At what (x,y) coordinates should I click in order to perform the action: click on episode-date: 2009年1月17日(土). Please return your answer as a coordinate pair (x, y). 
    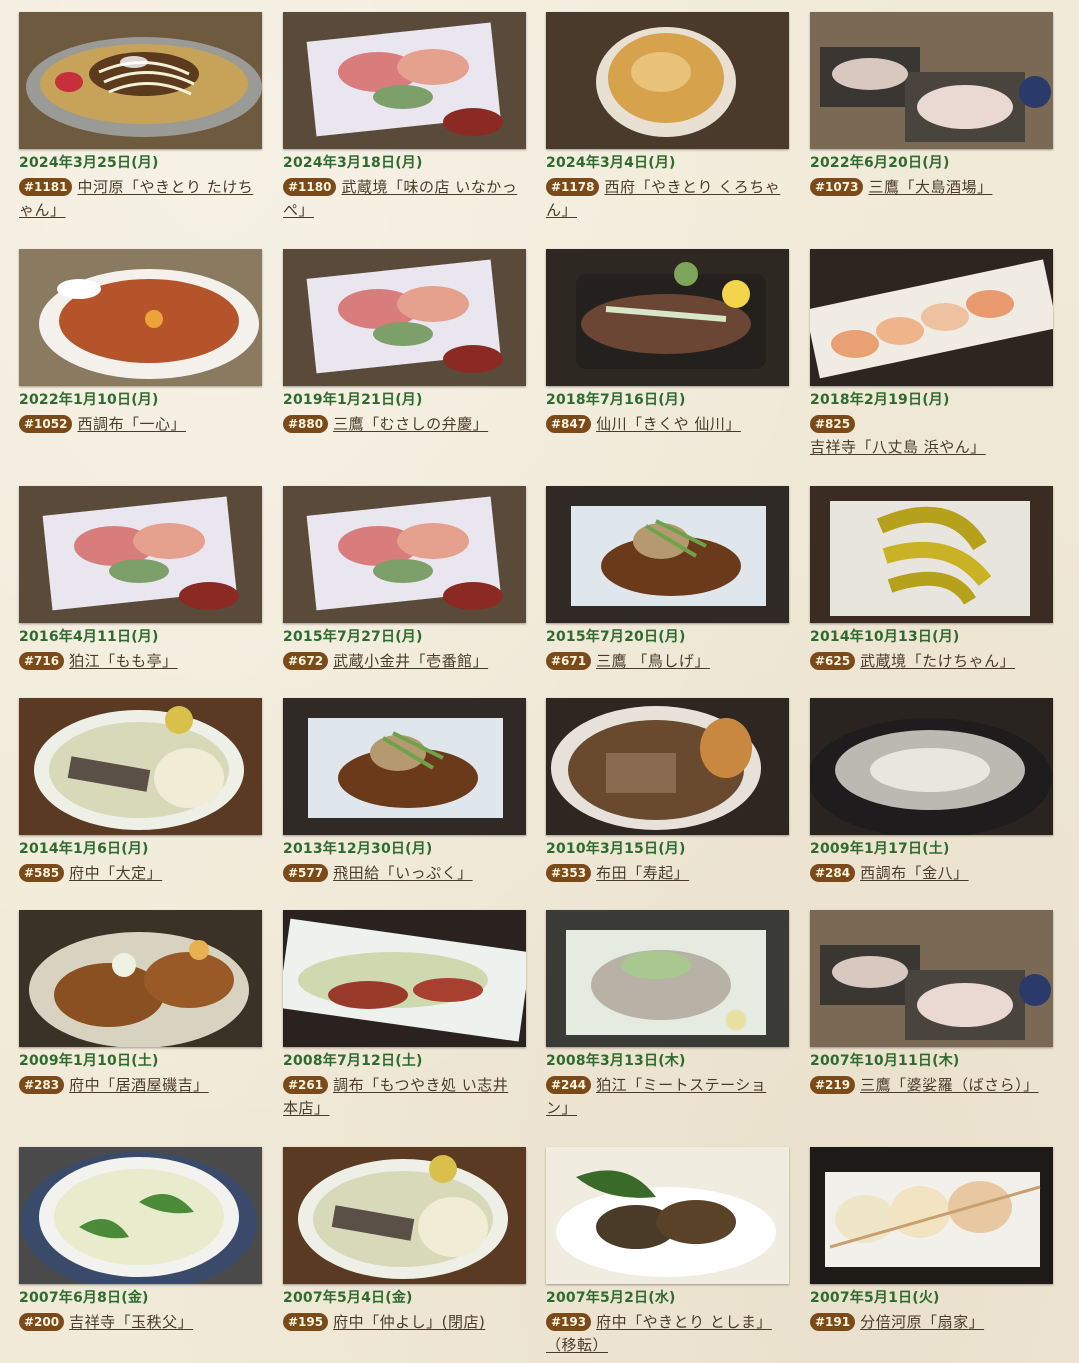
    Looking at the image, I should click on (880, 849).